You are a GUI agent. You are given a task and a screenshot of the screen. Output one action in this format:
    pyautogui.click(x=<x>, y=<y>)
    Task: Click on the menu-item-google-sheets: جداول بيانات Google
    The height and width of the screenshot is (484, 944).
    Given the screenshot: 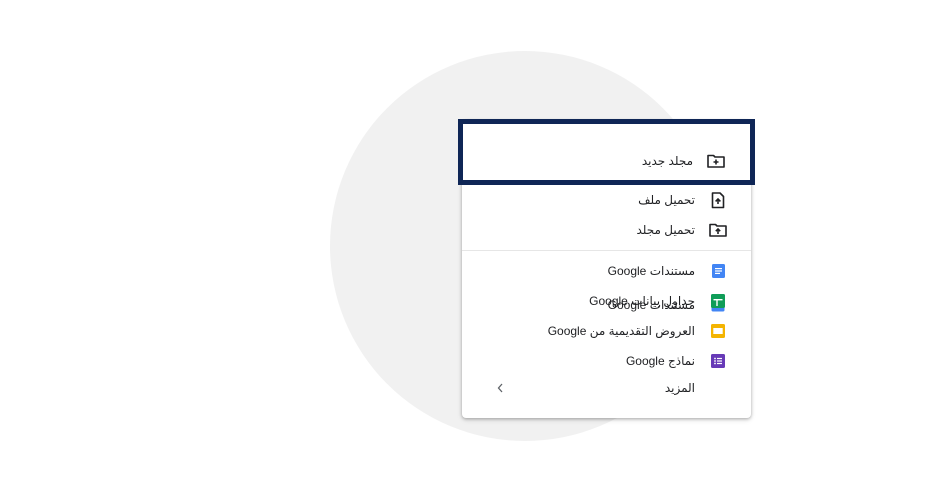 What is the action you would take?
    pyautogui.click(x=606, y=301)
    